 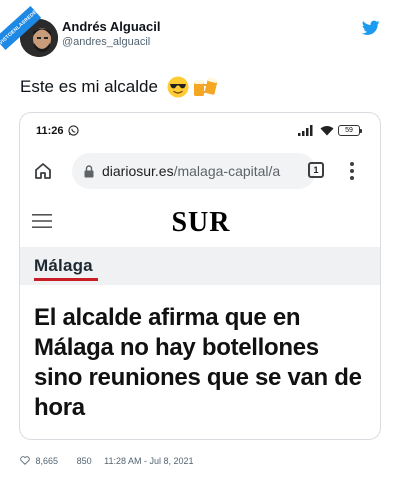 What do you see at coordinates (316, 170) in the screenshot?
I see `tab-switcher-button: 1` at bounding box center [316, 170].